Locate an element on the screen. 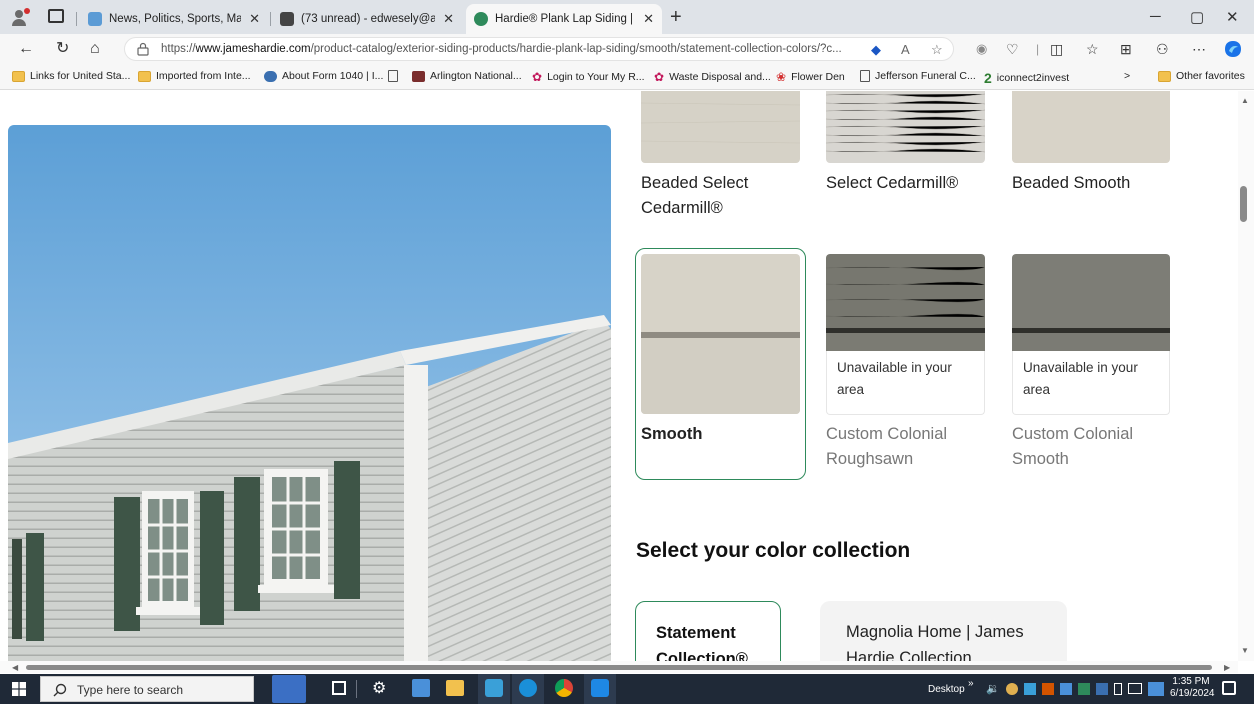 The image size is (1254, 704). battery-icon is located at coordinates (1118, 689).